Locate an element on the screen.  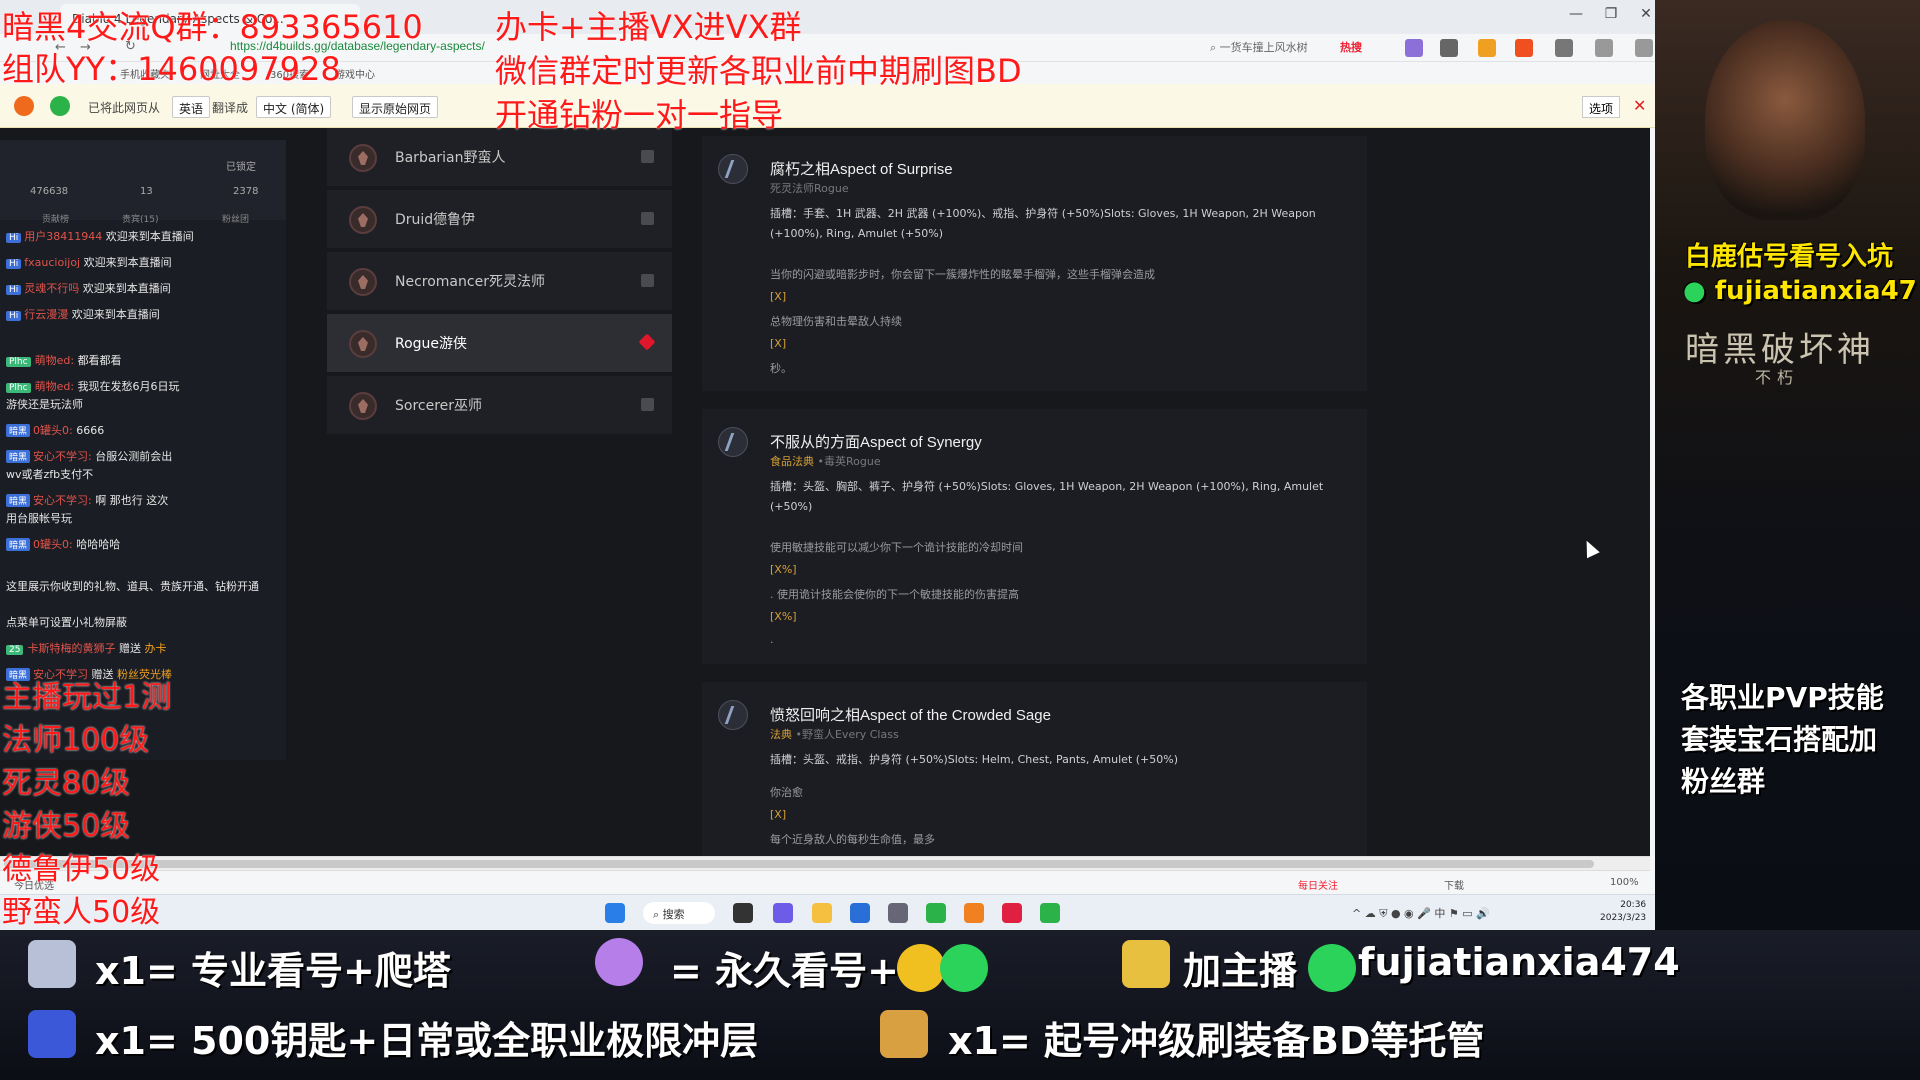
ime-indicator: 中 is located at coordinates (1439, 913).